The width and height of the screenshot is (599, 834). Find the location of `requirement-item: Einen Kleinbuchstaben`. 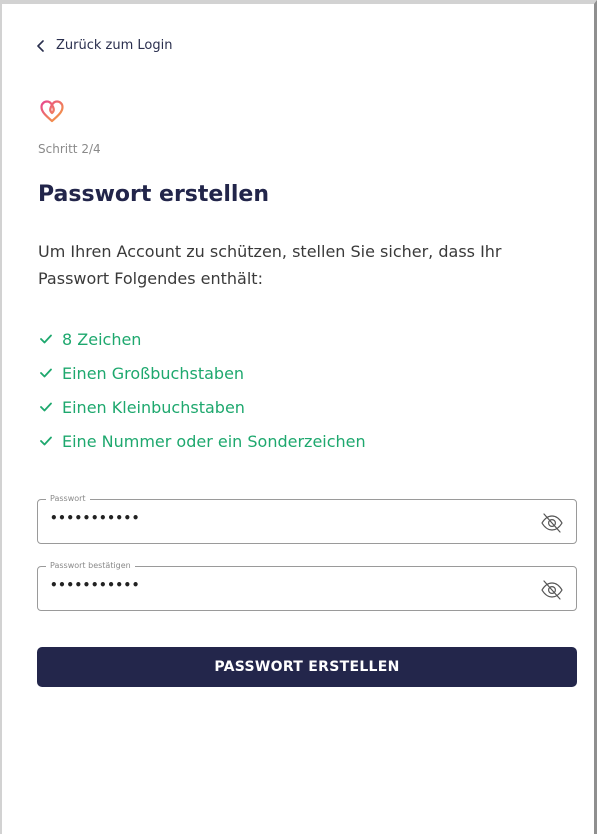

requirement-item: Einen Kleinbuchstaben is located at coordinates (203, 407).